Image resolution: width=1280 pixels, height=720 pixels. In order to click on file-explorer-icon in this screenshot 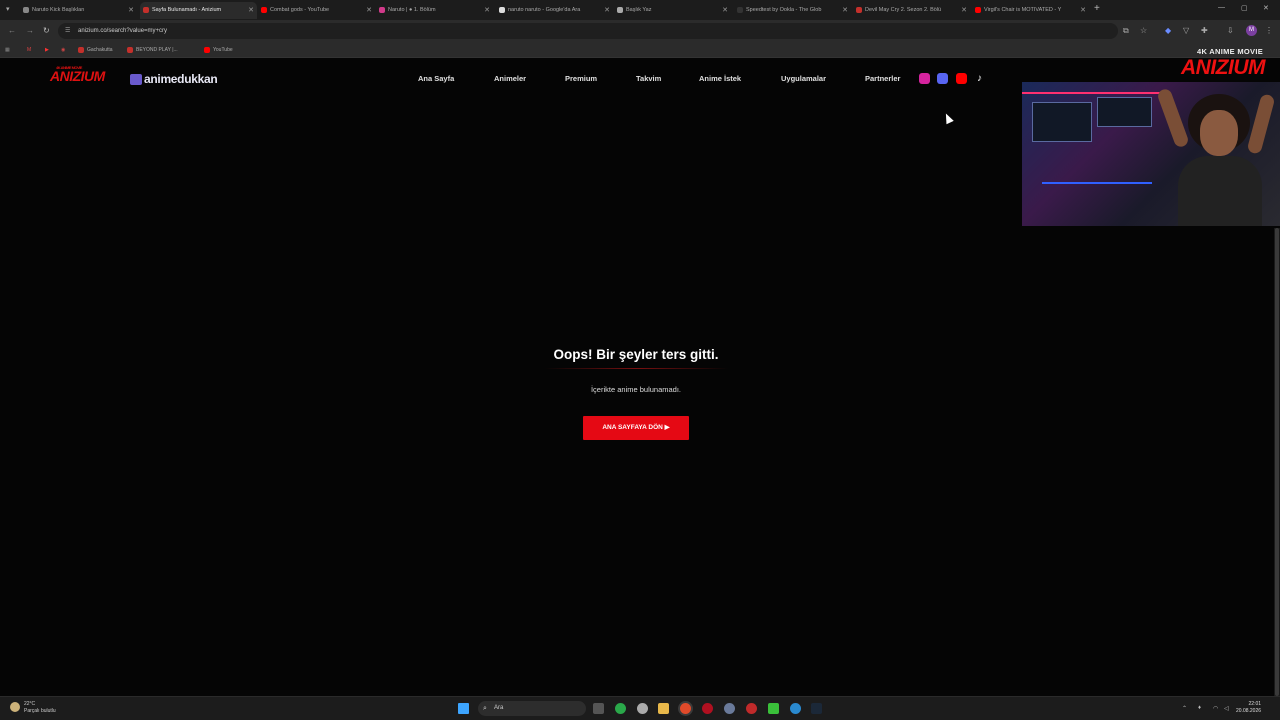, I will do `click(663, 708)`.